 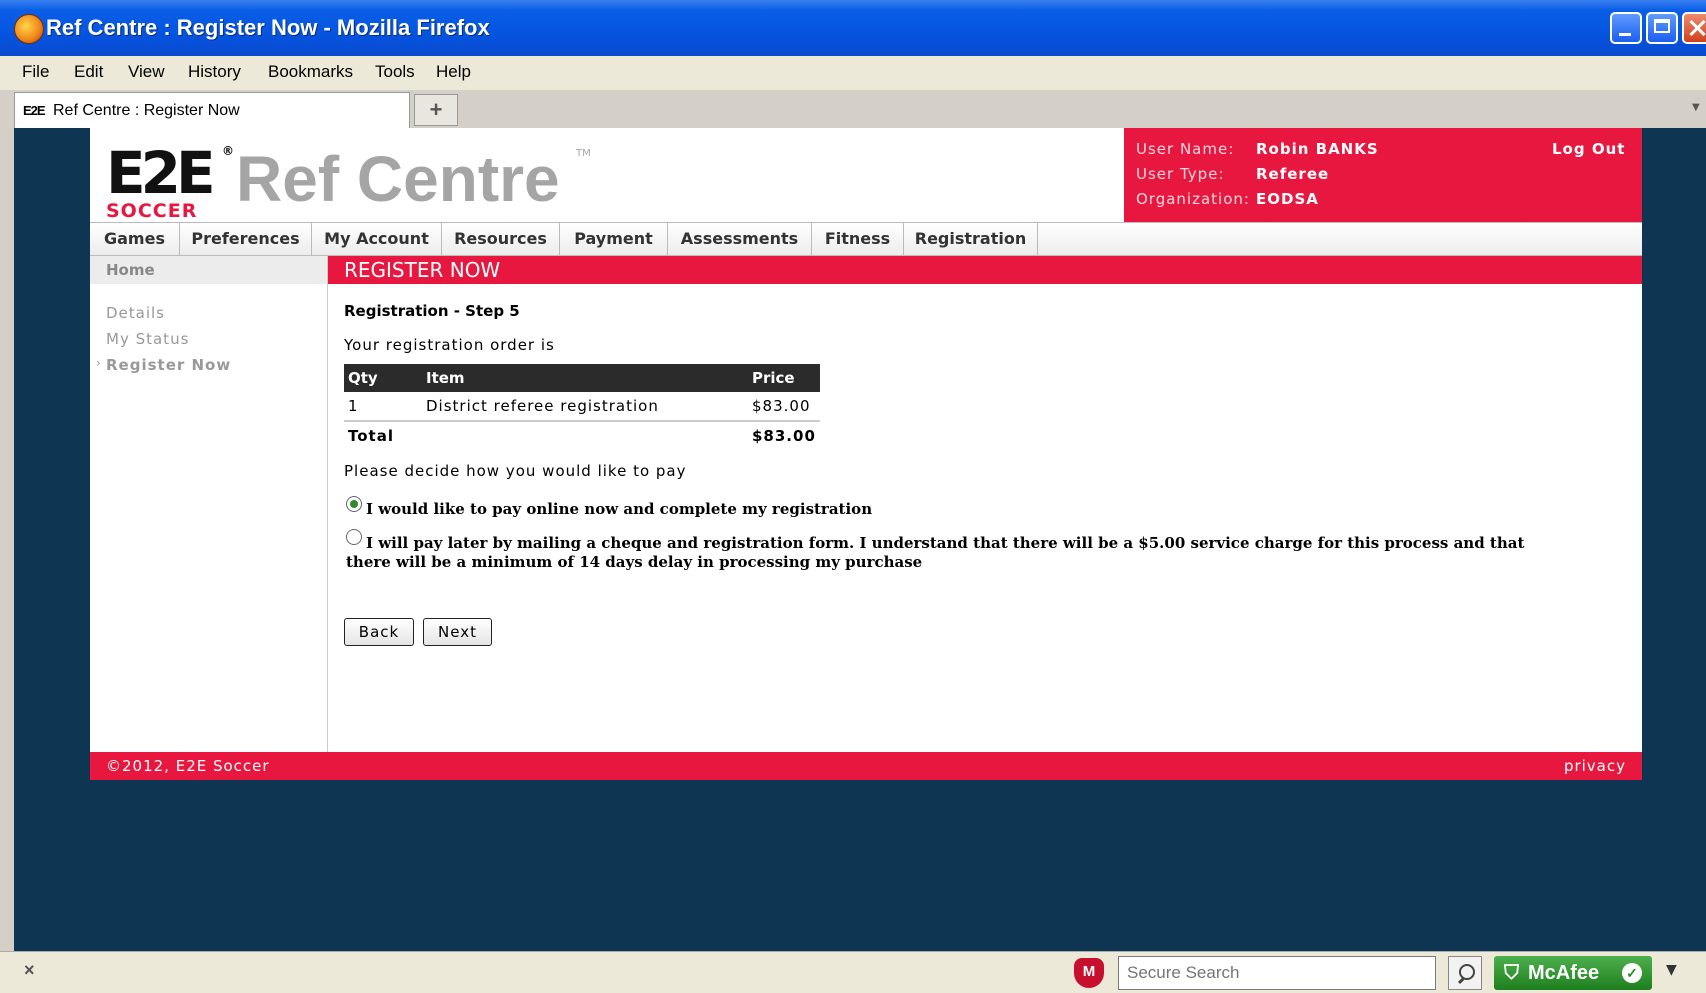 What do you see at coordinates (449, 345) in the screenshot?
I see `order-intro: Your registration order is` at bounding box center [449, 345].